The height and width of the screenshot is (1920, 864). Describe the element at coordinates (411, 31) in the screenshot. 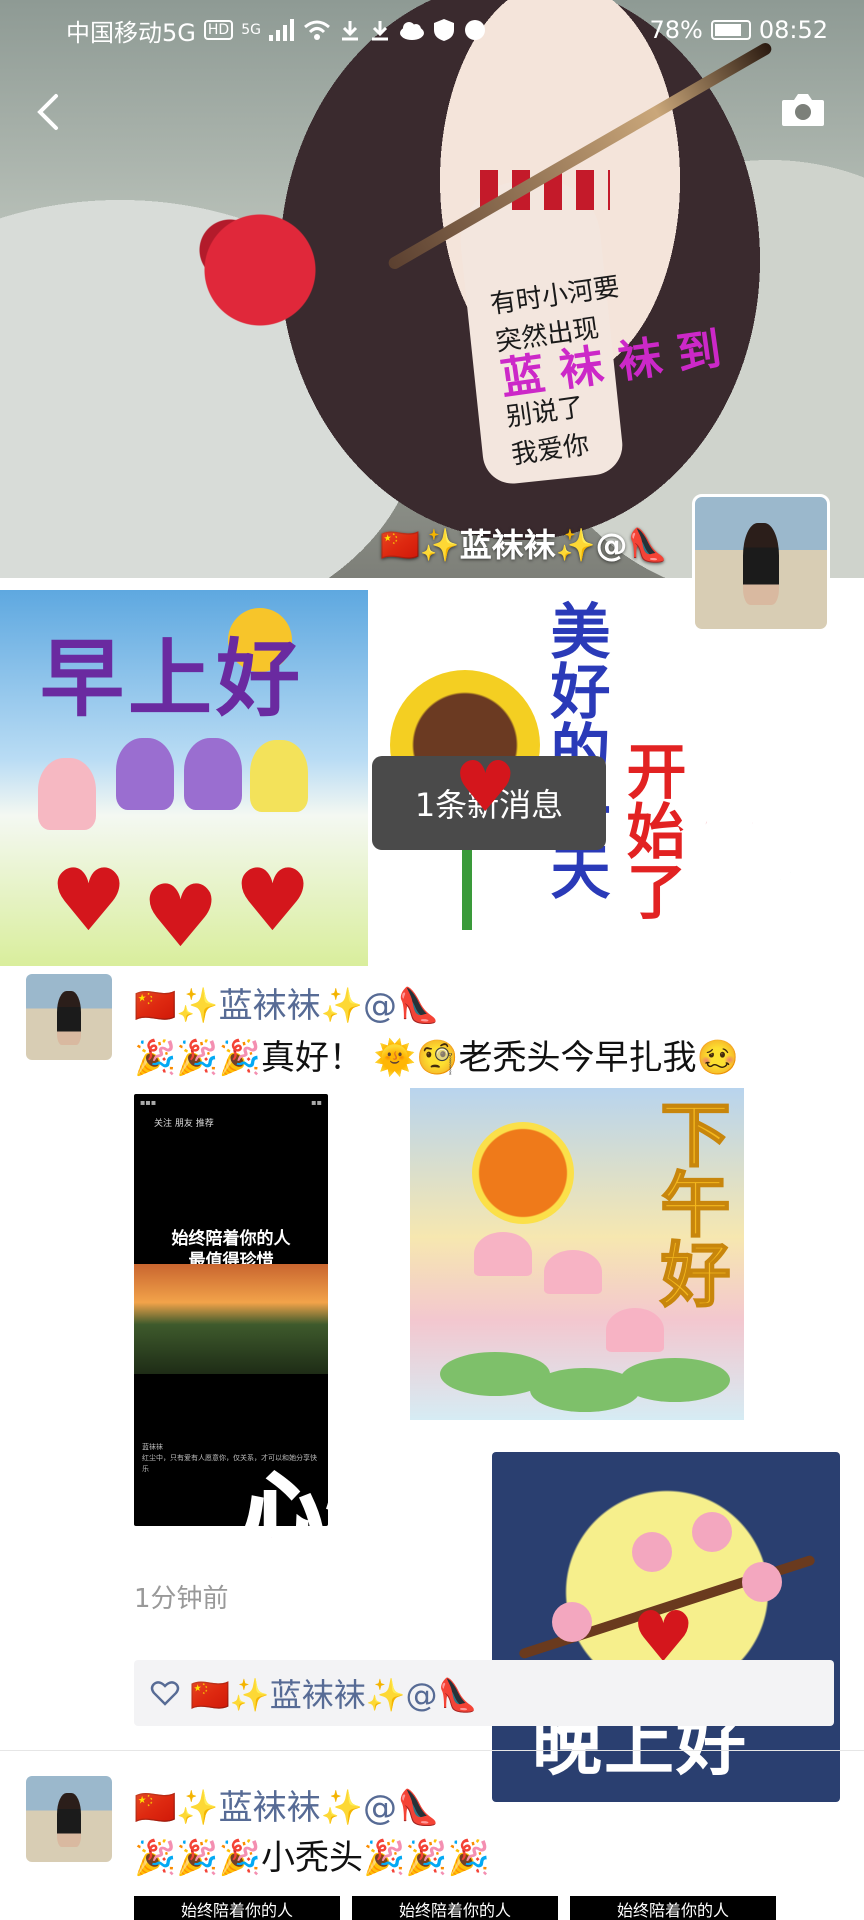

I see `cloud-icon` at that location.